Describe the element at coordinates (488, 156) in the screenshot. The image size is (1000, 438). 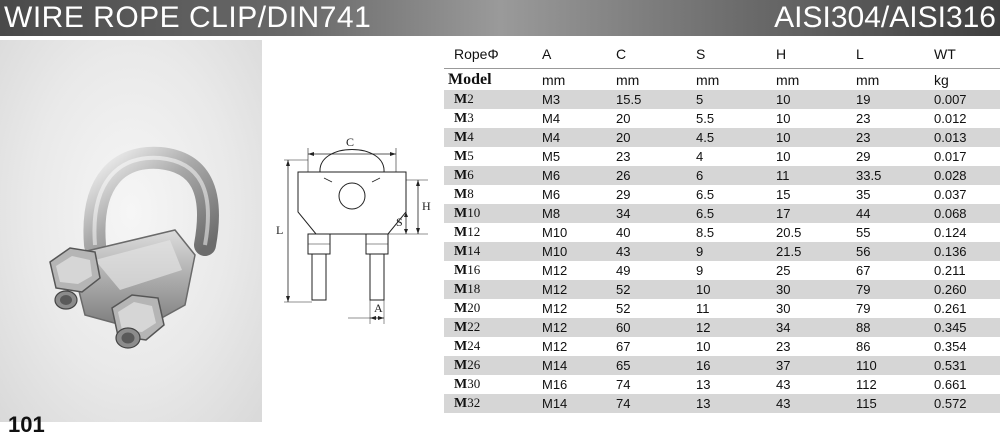
I see `cell-model: M5` at that location.